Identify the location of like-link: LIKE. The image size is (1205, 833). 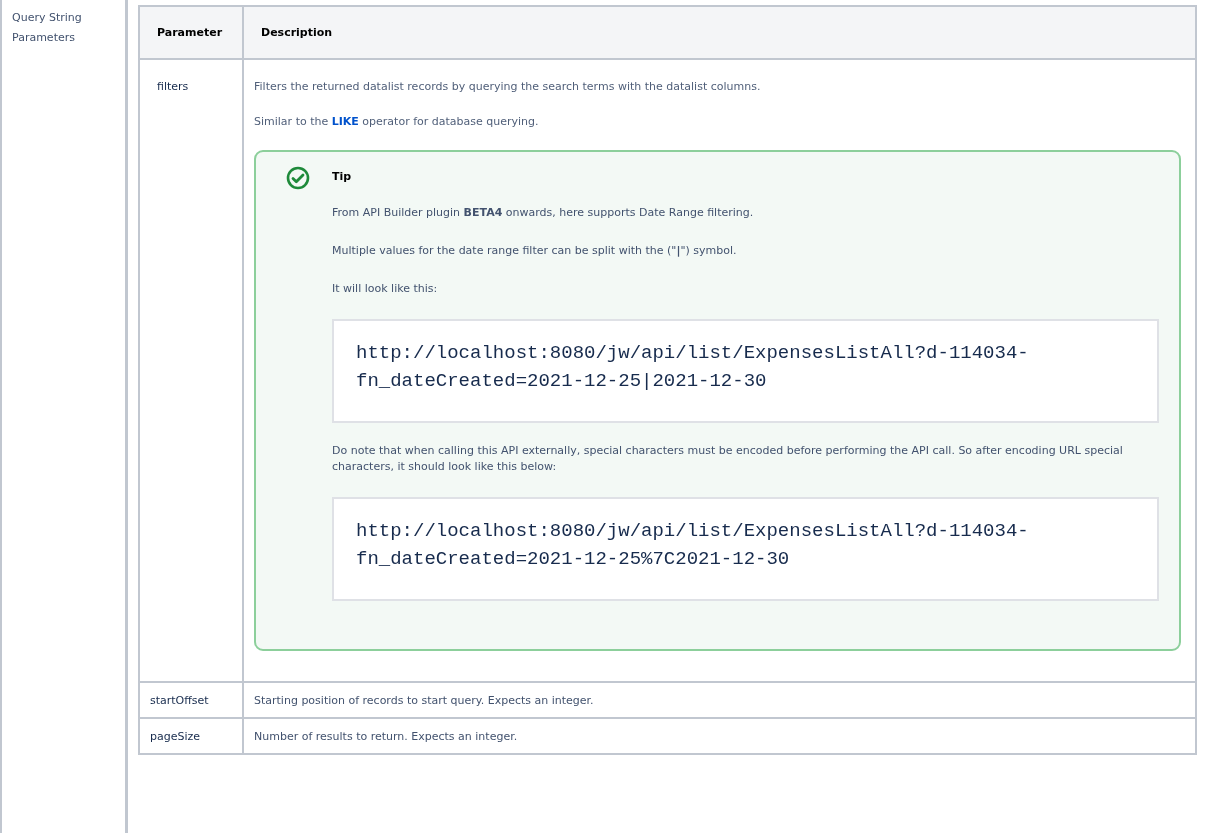
(345, 121).